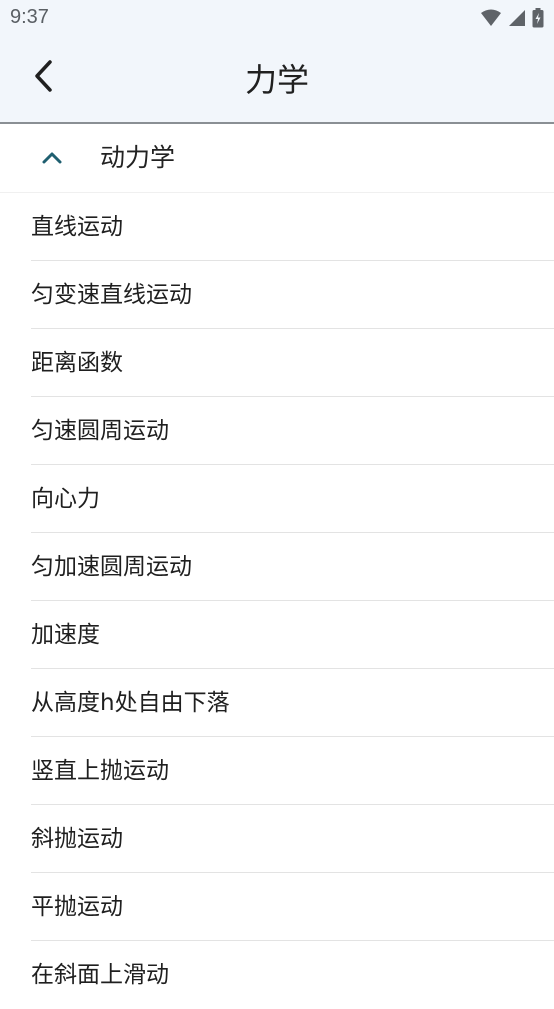 The width and height of the screenshot is (554, 1009). What do you see at coordinates (277, 19) in the screenshot?
I see `status-bar: 9:37` at bounding box center [277, 19].